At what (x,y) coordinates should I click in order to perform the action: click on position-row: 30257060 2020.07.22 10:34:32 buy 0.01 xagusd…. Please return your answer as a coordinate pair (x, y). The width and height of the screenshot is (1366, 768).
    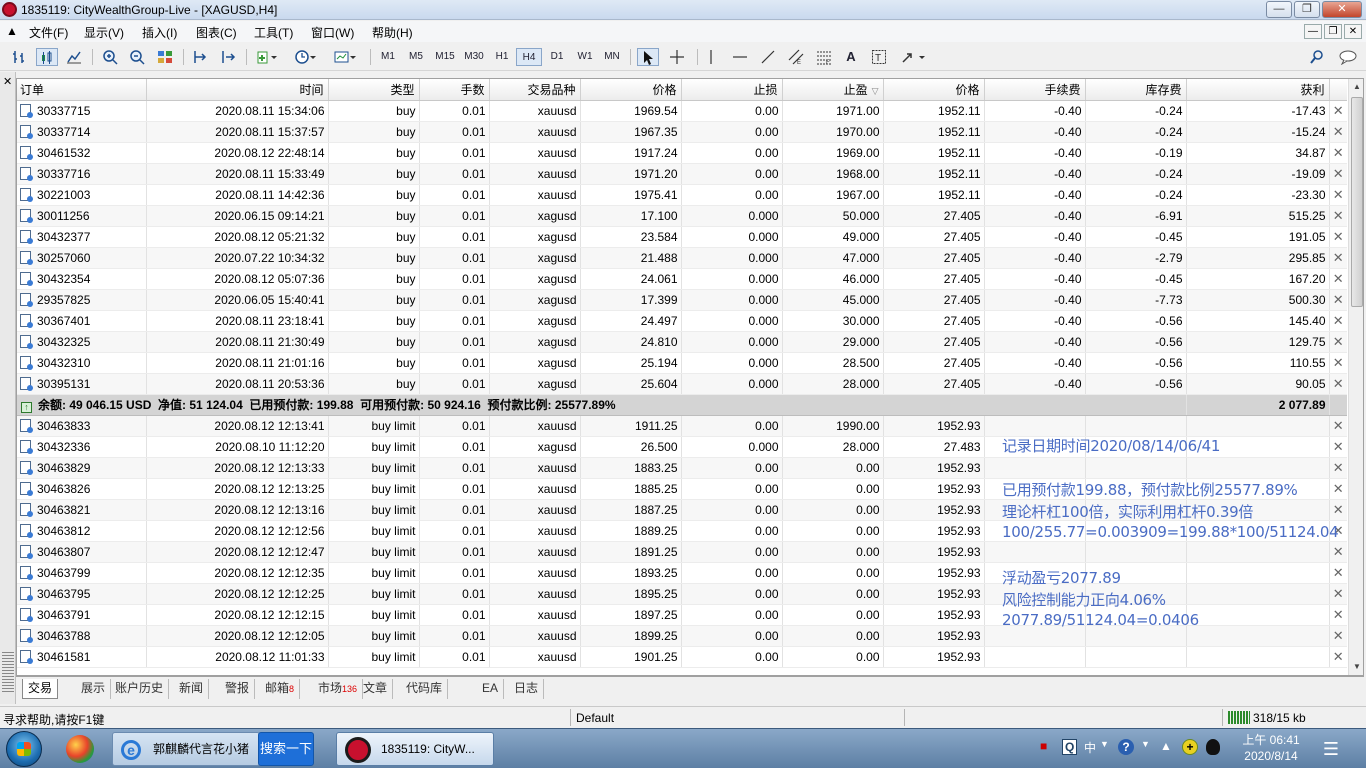
    Looking at the image, I should click on (682, 258).